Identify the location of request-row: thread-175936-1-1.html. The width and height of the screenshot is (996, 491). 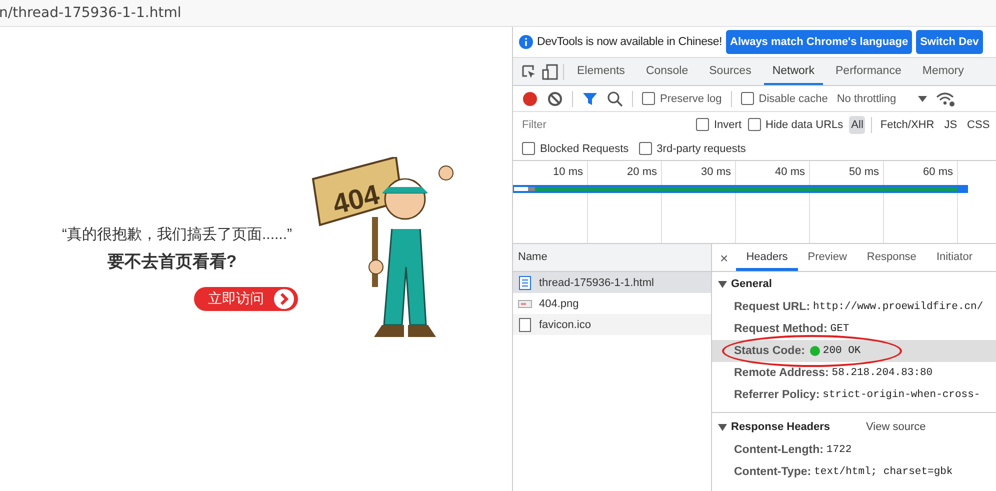
(612, 282).